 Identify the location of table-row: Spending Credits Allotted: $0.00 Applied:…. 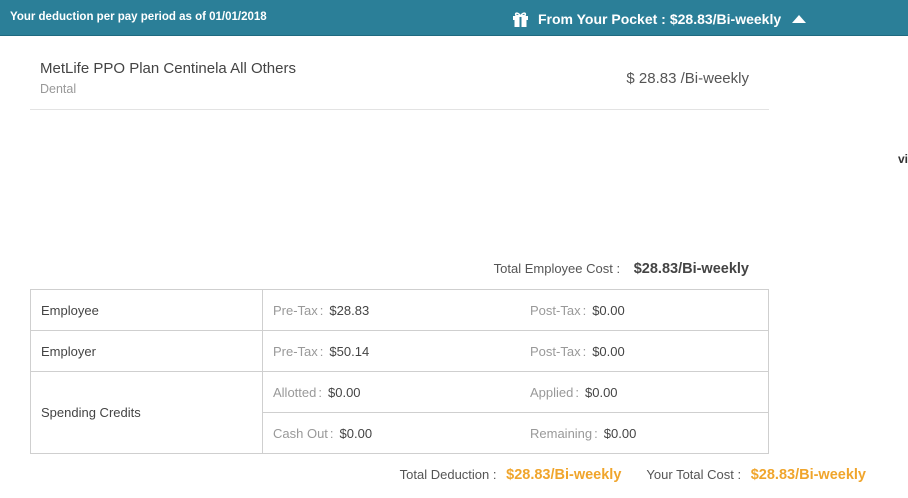
(399, 412).